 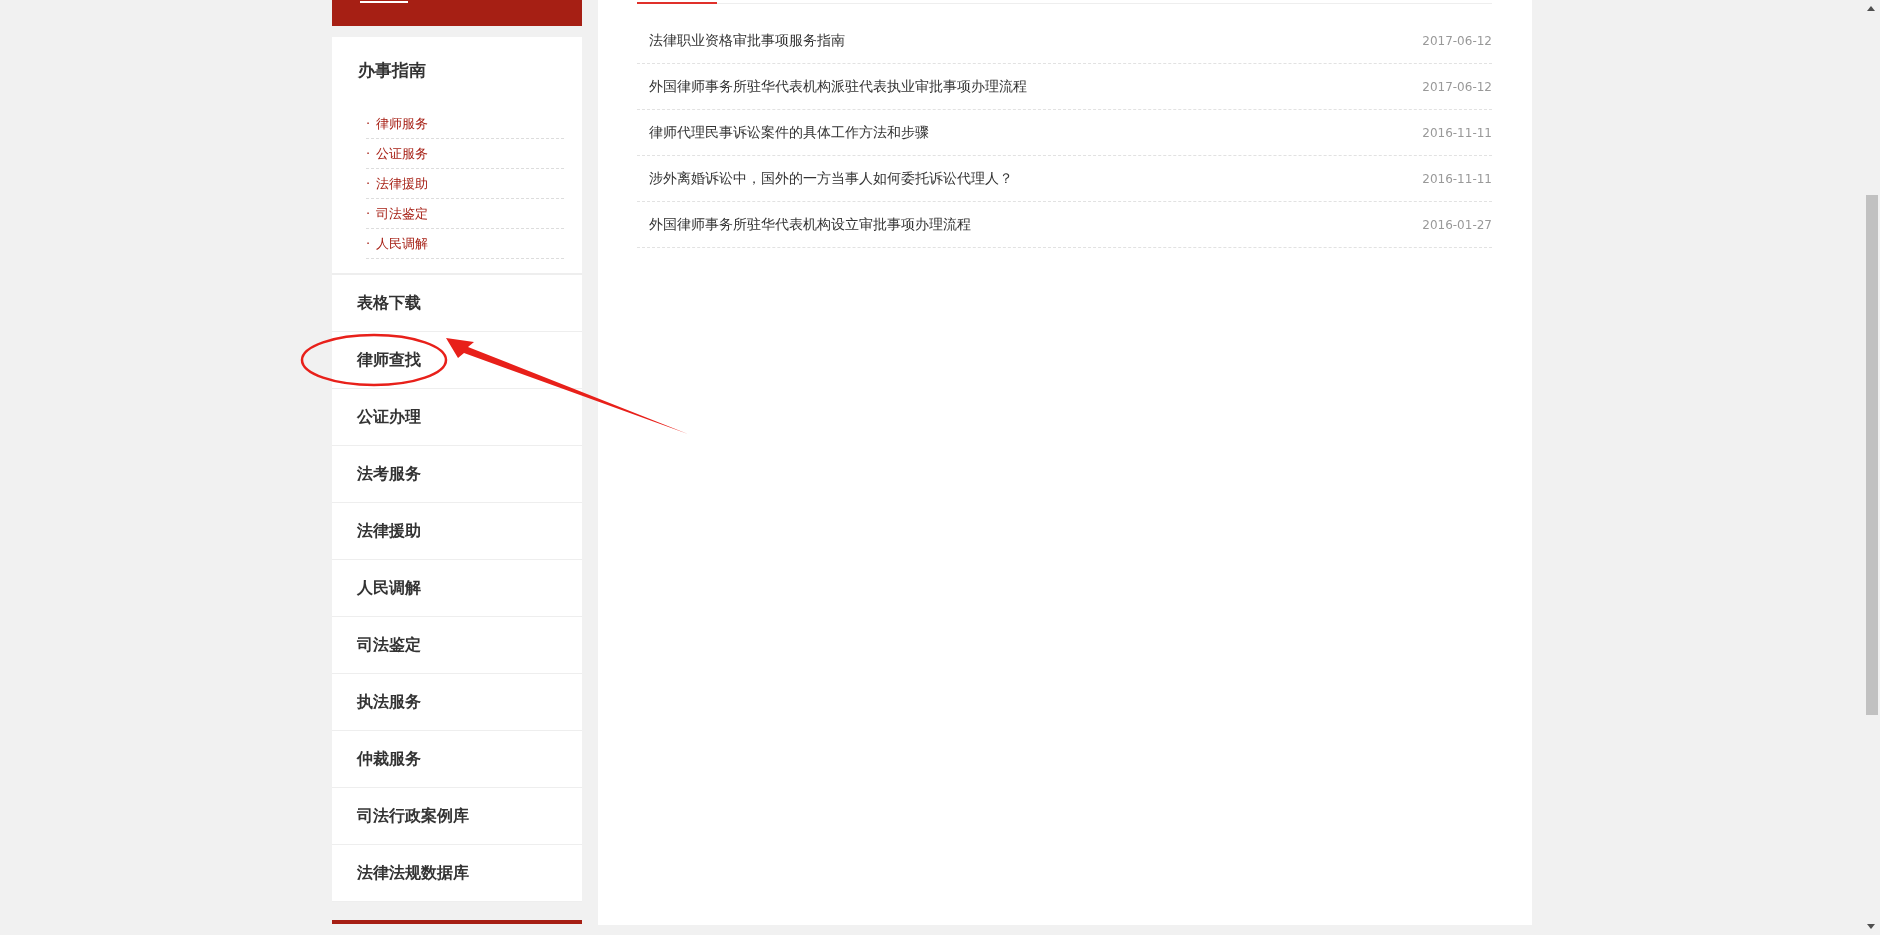 What do you see at coordinates (465, 154) in the screenshot?
I see `guide-link: · 公证服务` at bounding box center [465, 154].